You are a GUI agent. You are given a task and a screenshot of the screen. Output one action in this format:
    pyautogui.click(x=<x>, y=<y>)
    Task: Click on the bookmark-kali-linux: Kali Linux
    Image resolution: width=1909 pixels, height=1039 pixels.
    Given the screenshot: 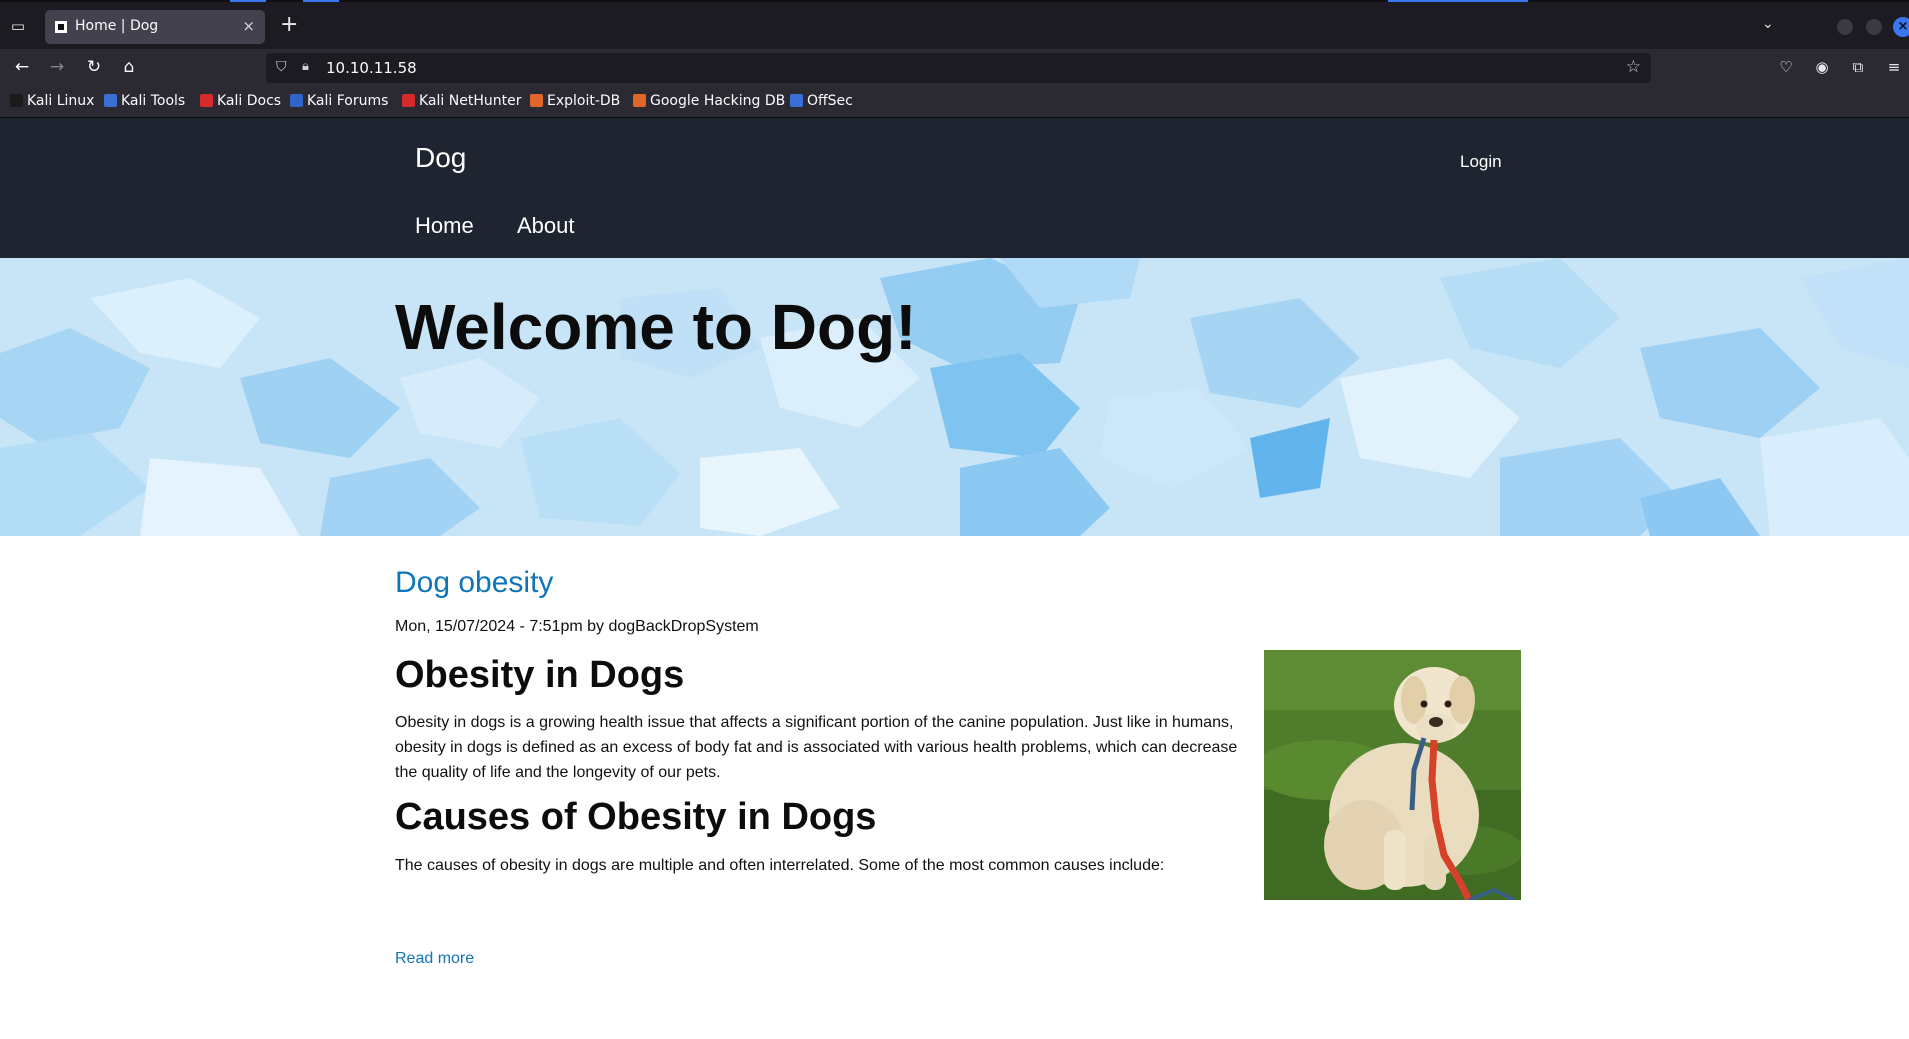 What is the action you would take?
    pyautogui.click(x=52, y=101)
    